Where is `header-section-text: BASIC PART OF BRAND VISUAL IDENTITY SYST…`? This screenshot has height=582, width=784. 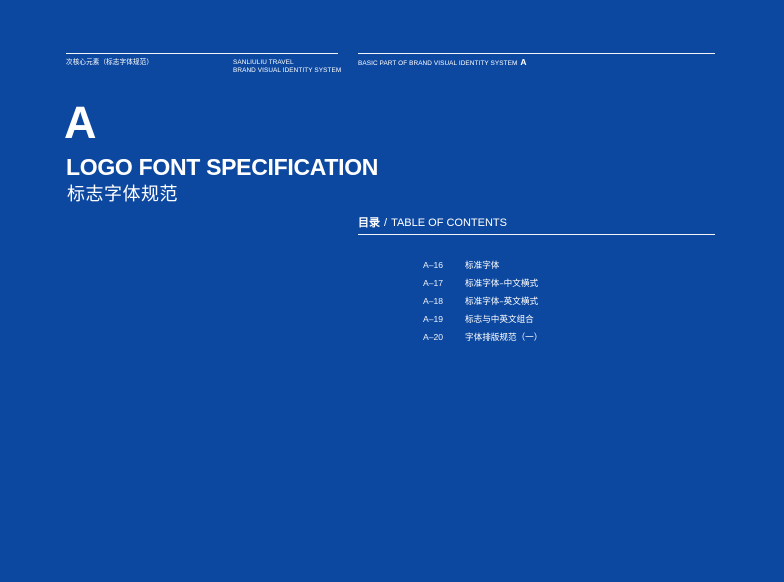 header-section-text: BASIC PART OF BRAND VISUAL IDENTITY SYST… is located at coordinates (438, 63).